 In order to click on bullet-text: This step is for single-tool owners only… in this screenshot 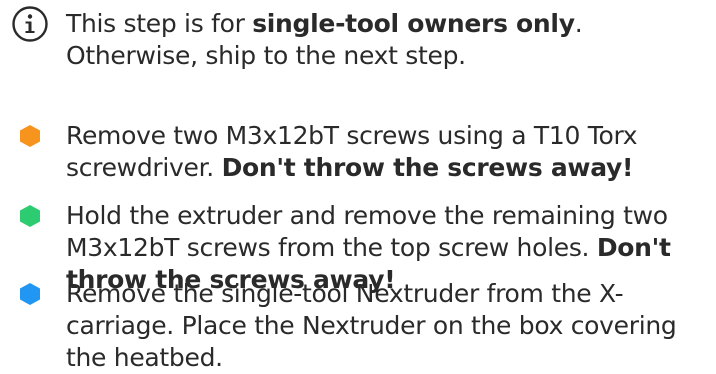, I will do `click(324, 39)`.